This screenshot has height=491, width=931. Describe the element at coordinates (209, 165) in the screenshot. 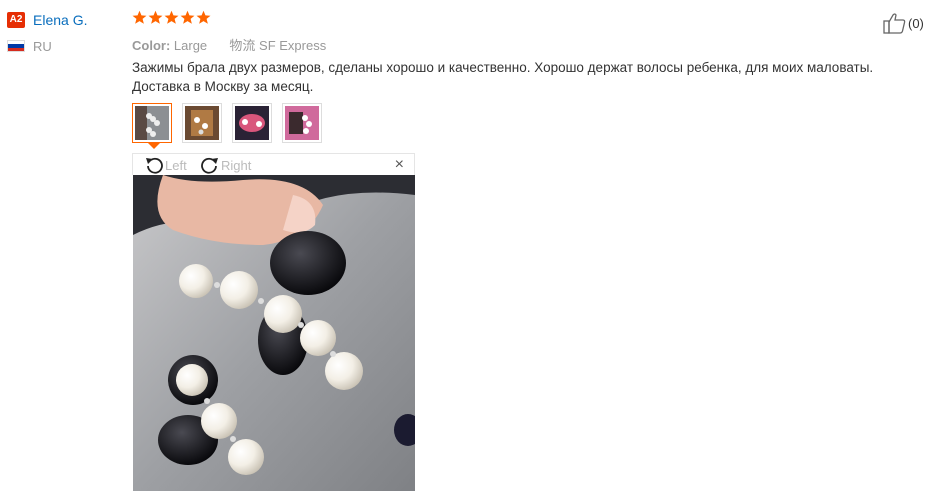

I see `rotate-right-icon` at that location.